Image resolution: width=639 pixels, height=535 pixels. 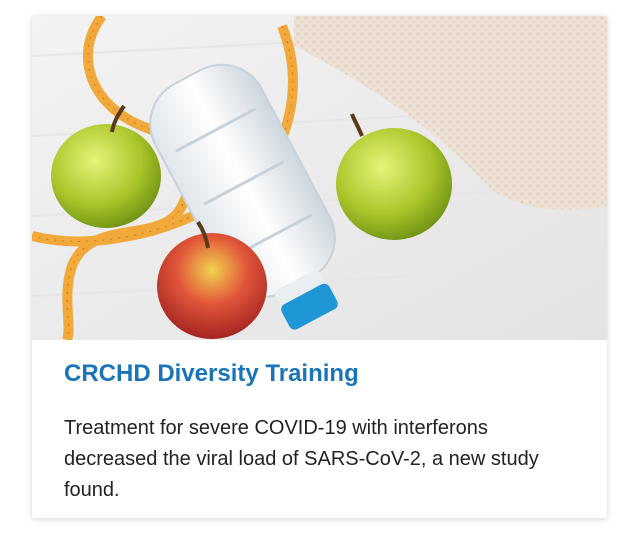 What do you see at coordinates (321, 374) in the screenshot?
I see `card-title-link: CRCHD Diversity Training` at bounding box center [321, 374].